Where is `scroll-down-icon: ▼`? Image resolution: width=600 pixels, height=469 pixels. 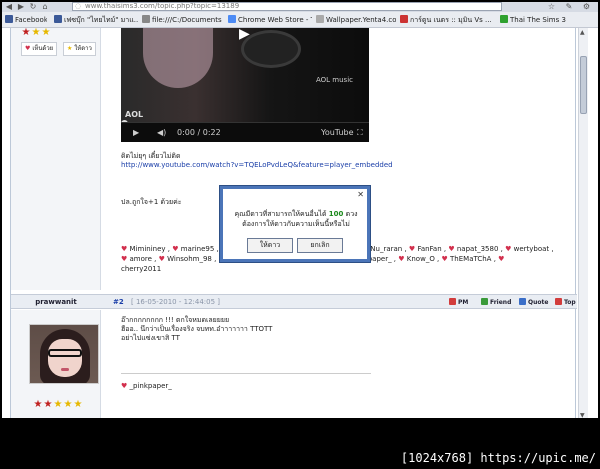 scroll-down-icon: ▼ is located at coordinates (582, 415).